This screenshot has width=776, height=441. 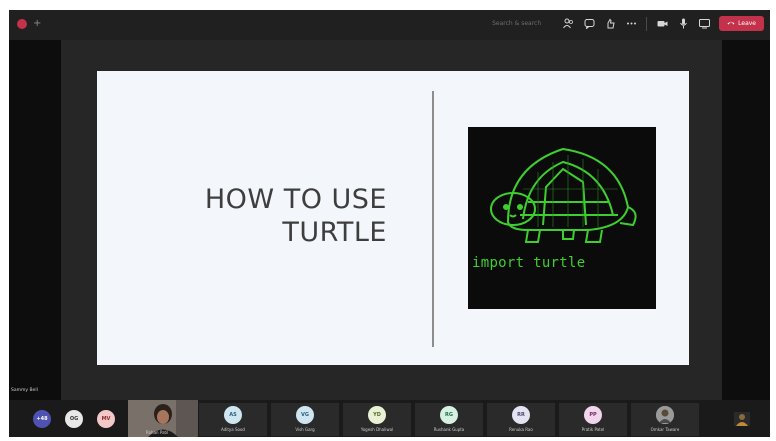 I want to click on participant-name: Vish Garg, so click(x=305, y=429).